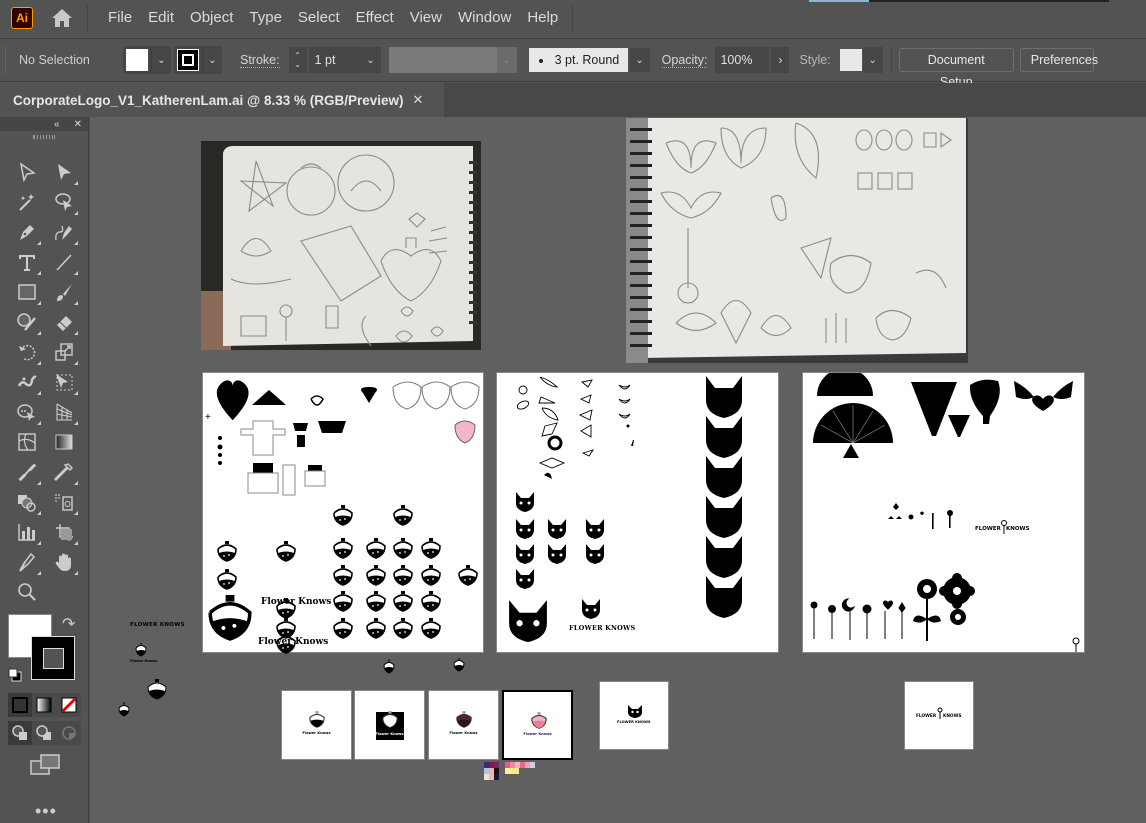  Describe the element at coordinates (57, 124) in the screenshot. I see `collapse-panel-icon: «` at that location.